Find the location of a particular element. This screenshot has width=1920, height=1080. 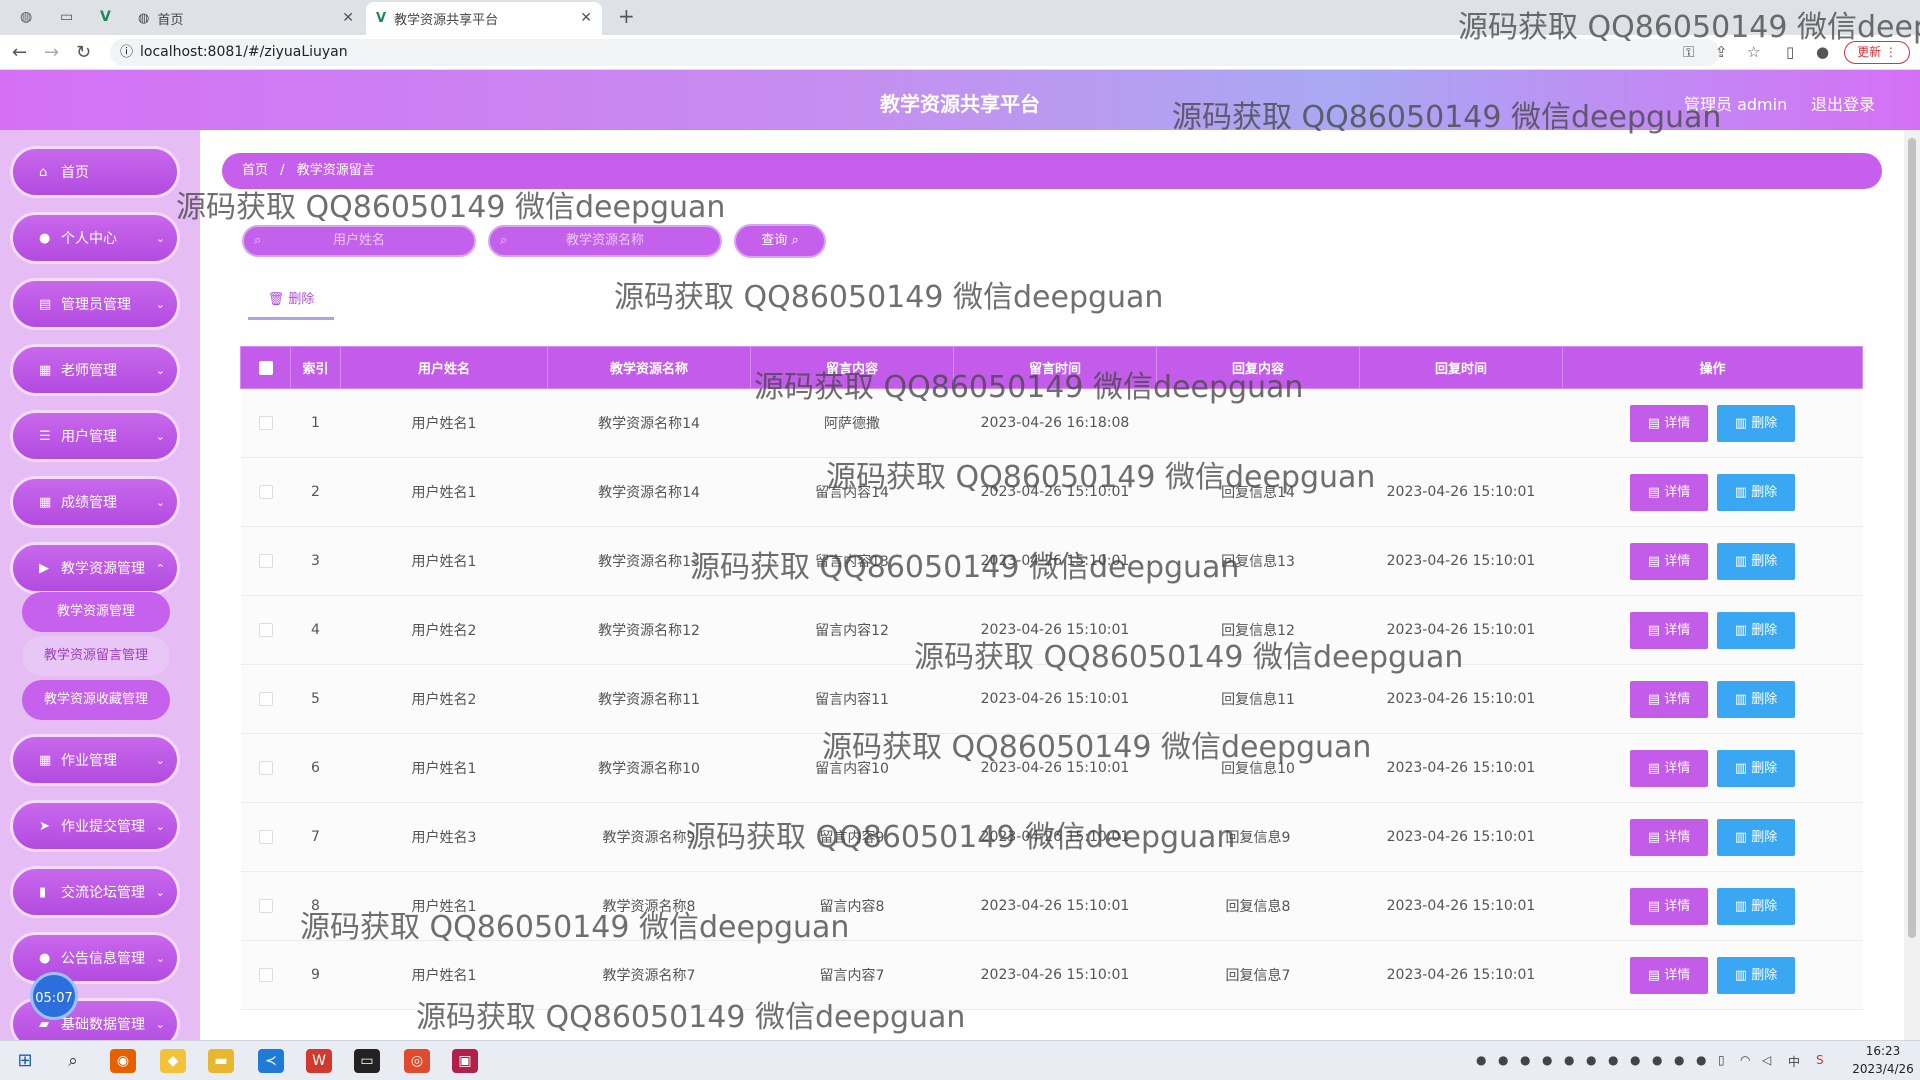

address-bar: ⓘ localhost:8081/#/ziyuaLiuyan is located at coordinates (915, 52).